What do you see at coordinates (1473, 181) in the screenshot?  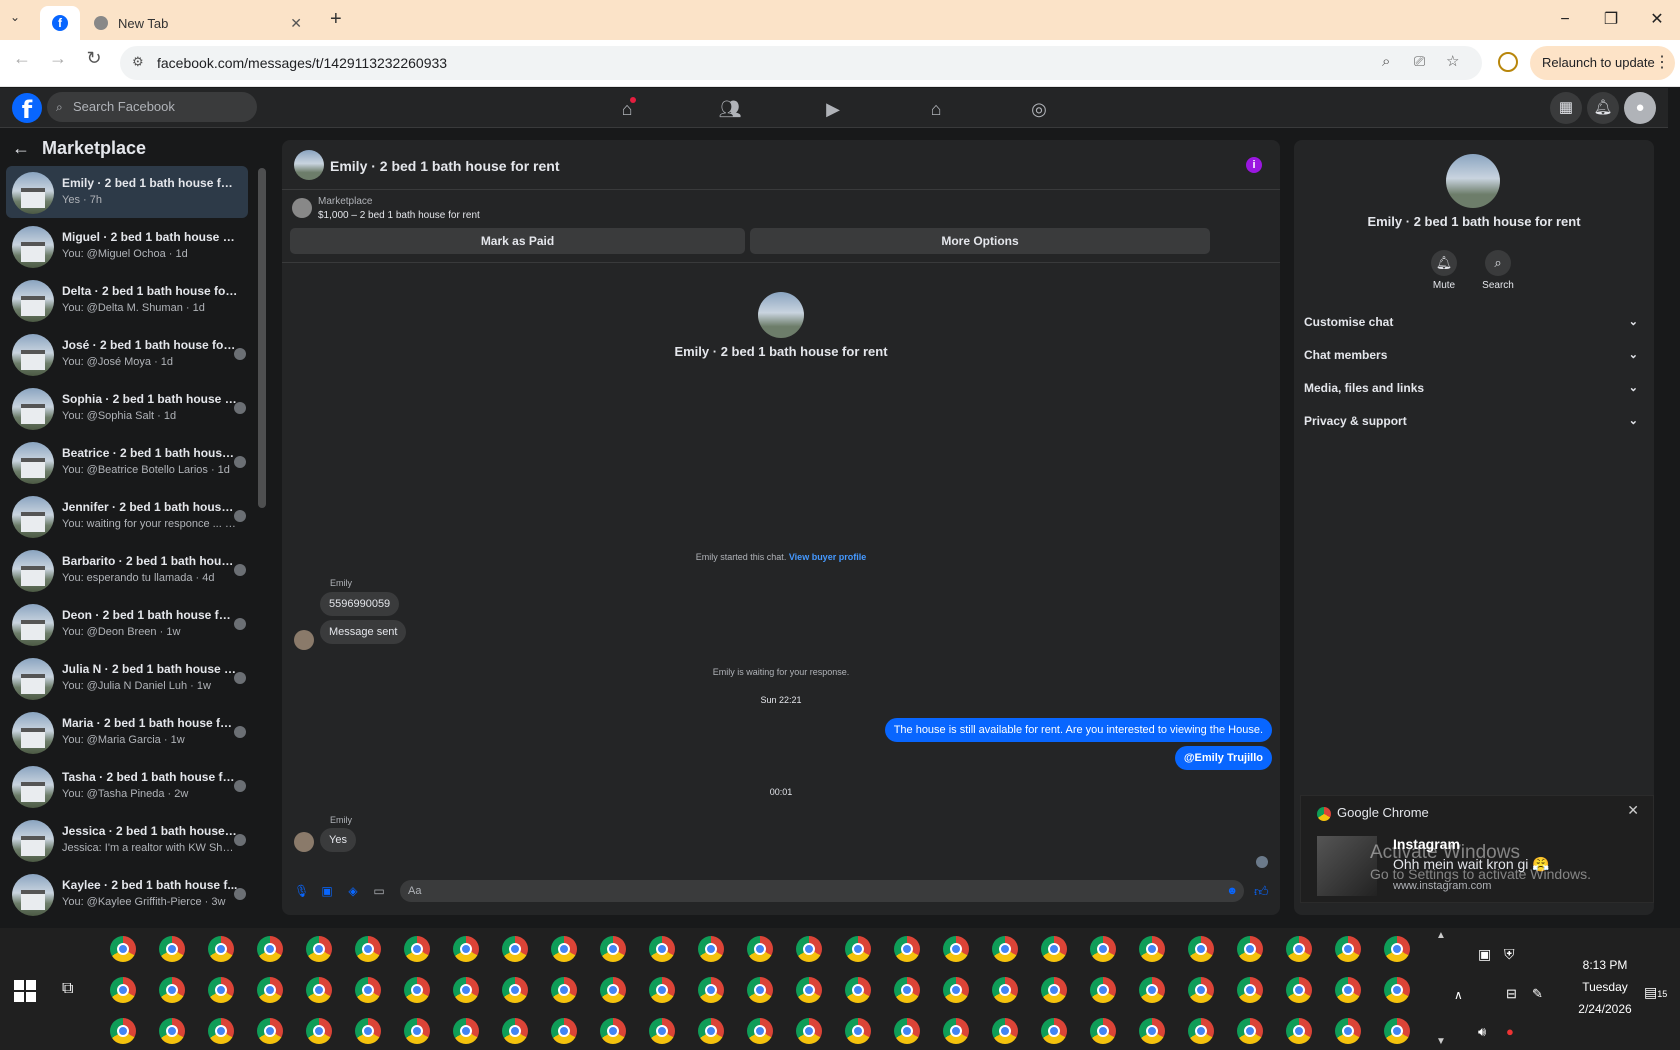 I see `profile-avatar` at bounding box center [1473, 181].